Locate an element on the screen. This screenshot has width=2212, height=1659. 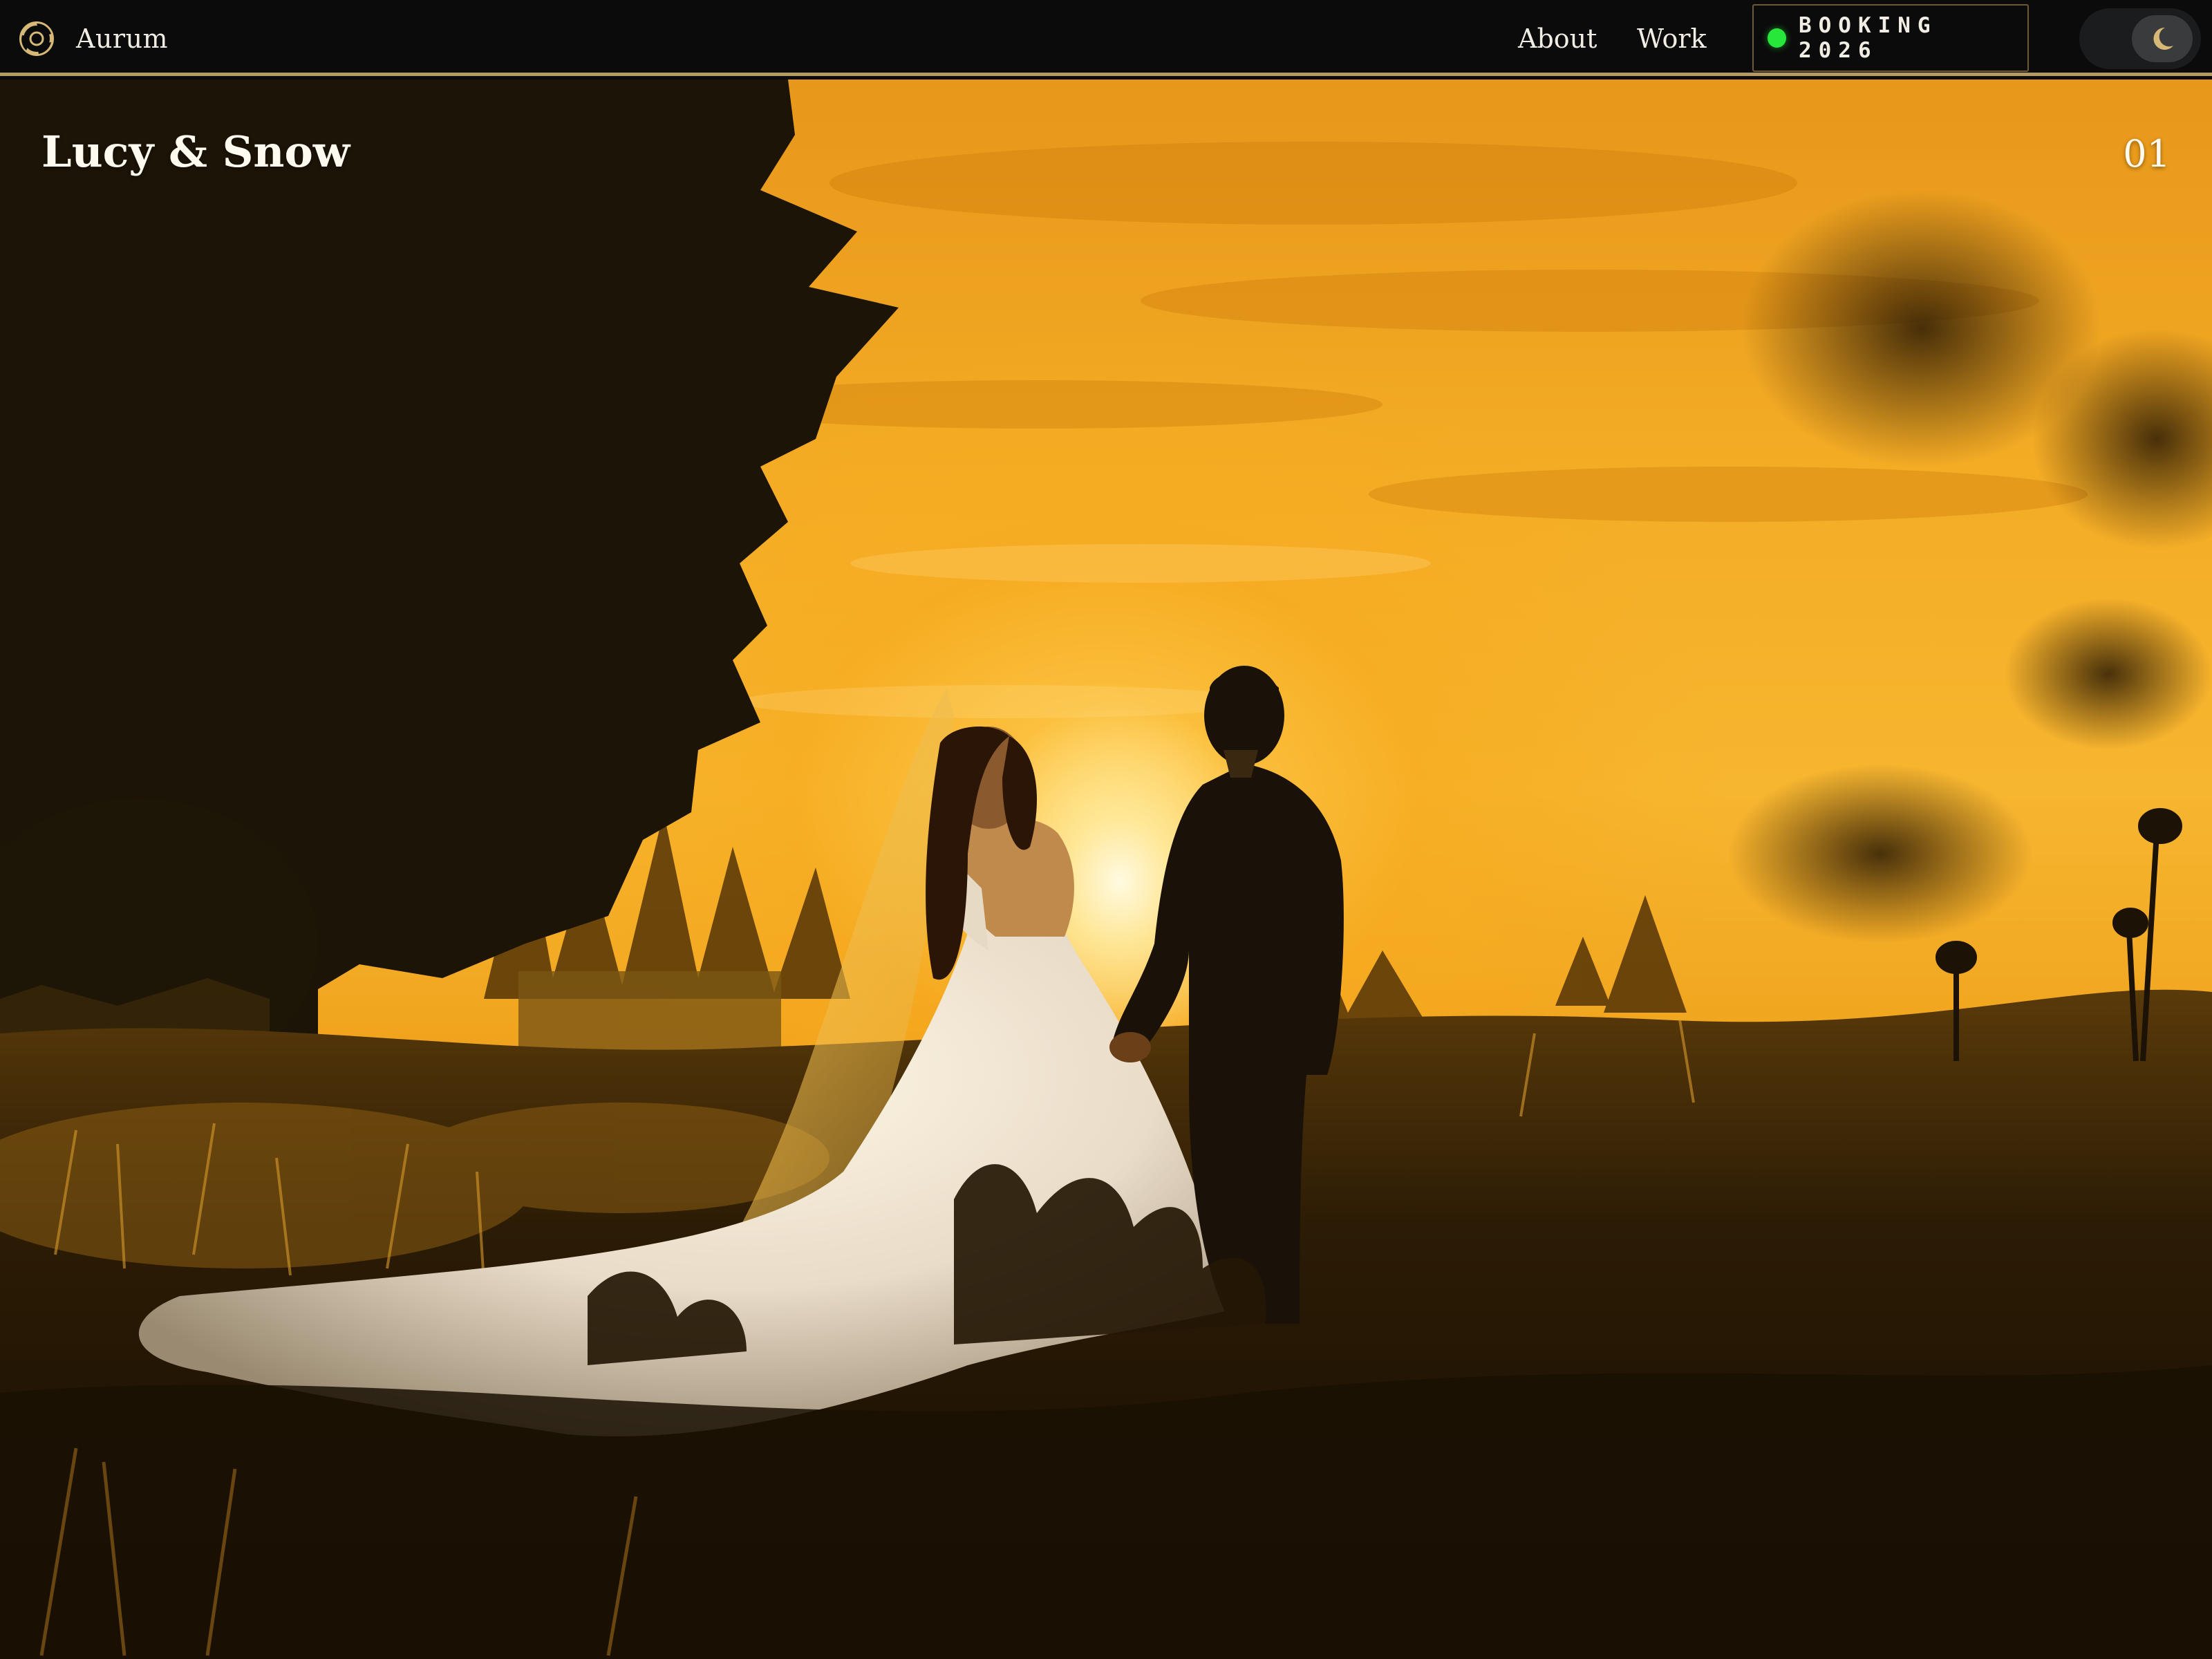
theme-toggle-knob is located at coordinates (2163, 38).